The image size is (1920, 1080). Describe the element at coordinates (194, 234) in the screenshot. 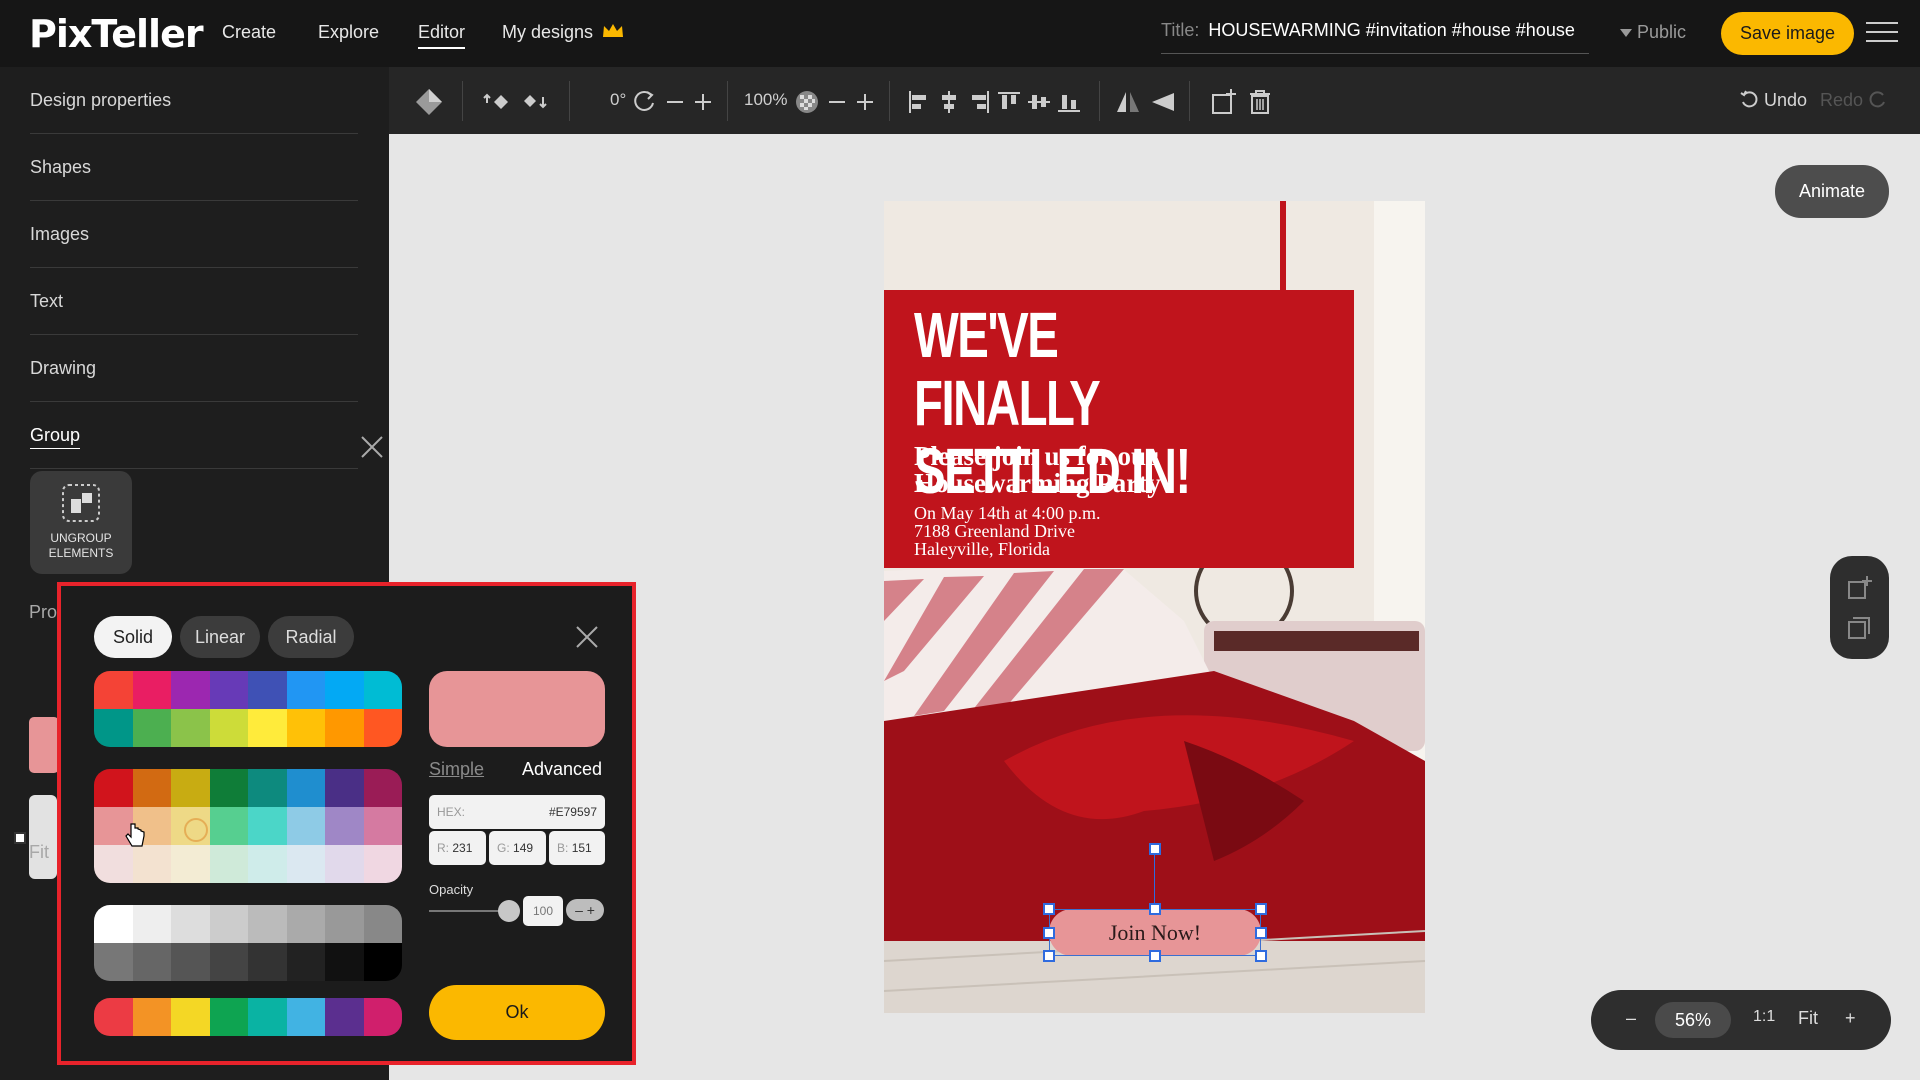

I see `sidebar-item-images: Images` at that location.